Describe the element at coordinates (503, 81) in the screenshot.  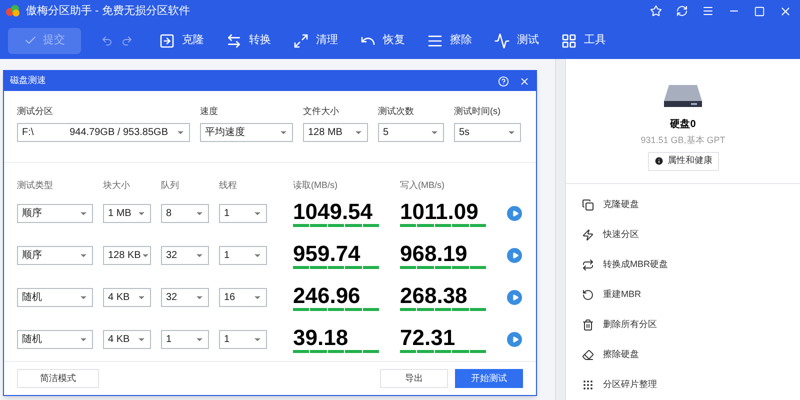
I see `help-icon` at that location.